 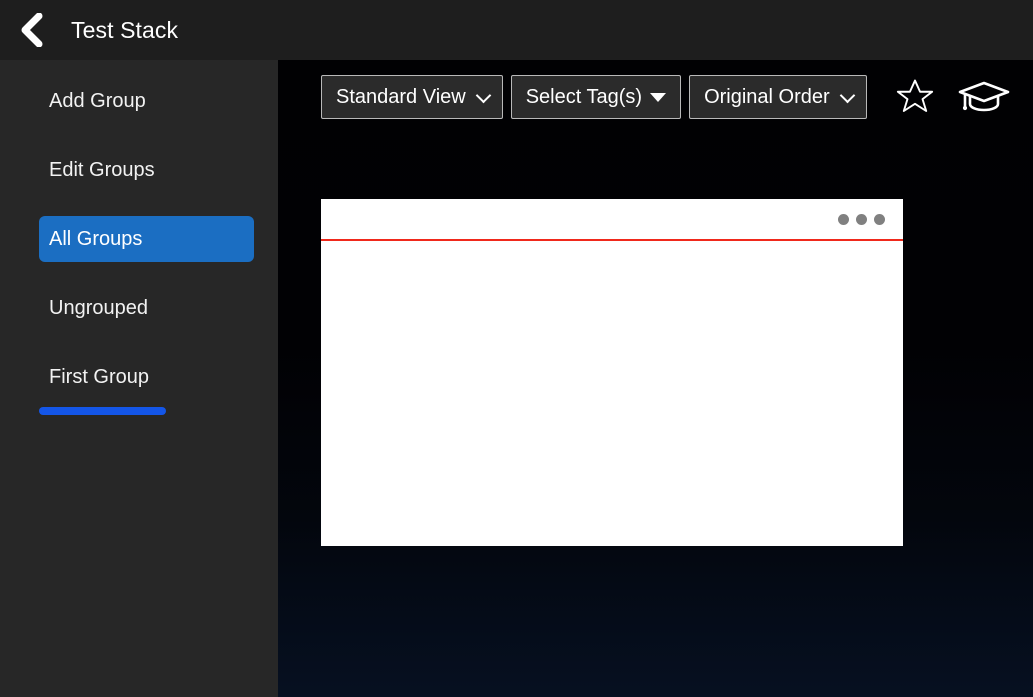 I want to click on star-outline-icon, so click(x=914, y=95).